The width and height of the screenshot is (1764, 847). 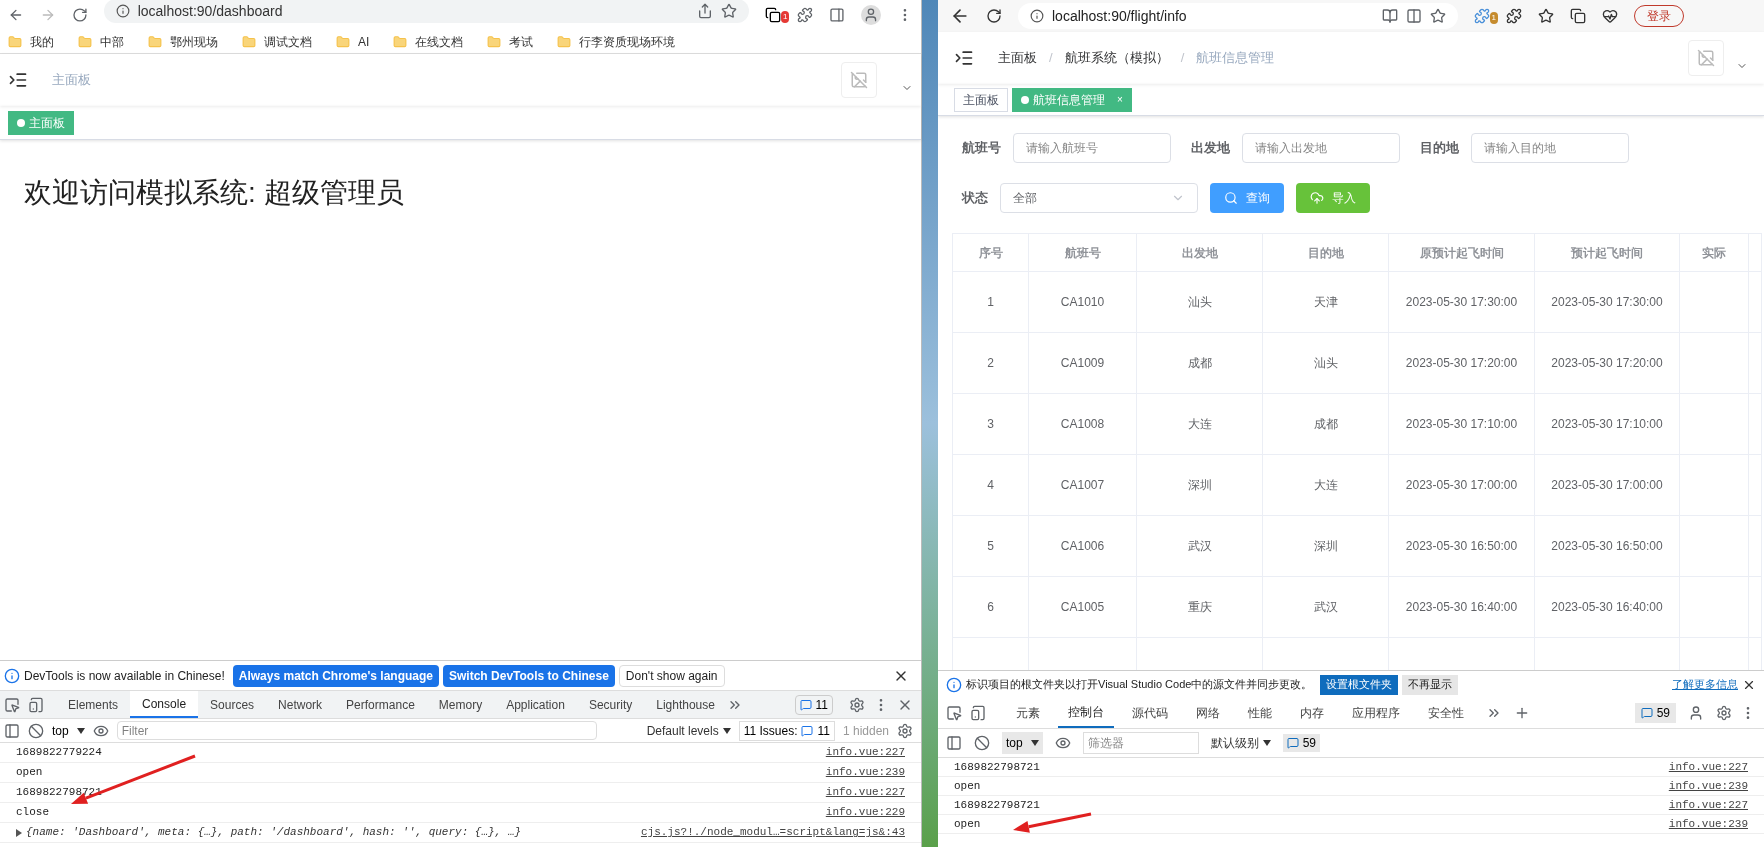 I want to click on devtools-tab: 源代码, so click(x=1150, y=713).